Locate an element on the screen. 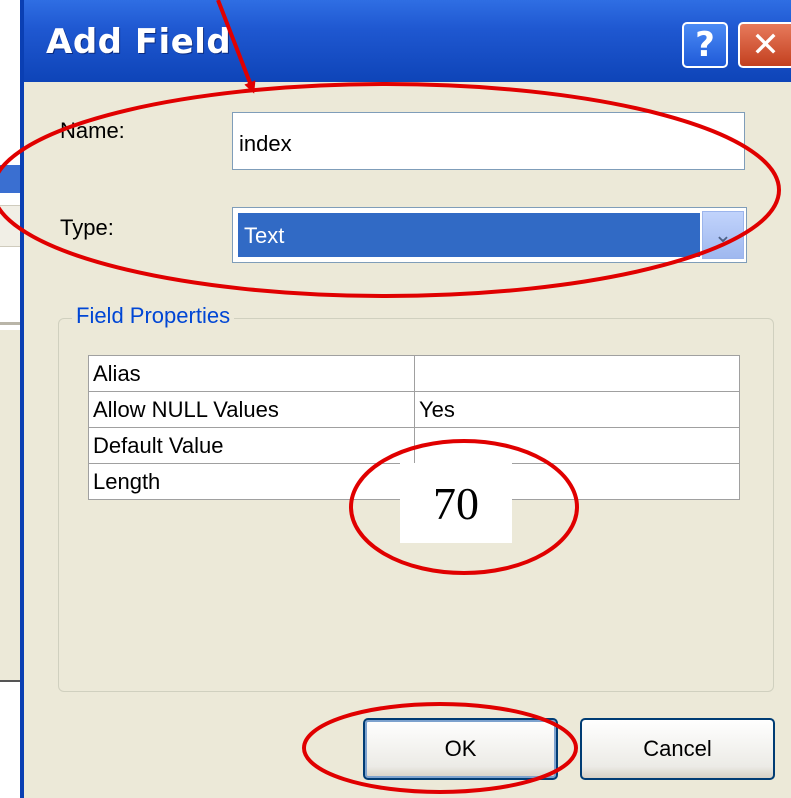  property-name: Alias is located at coordinates (251, 373).